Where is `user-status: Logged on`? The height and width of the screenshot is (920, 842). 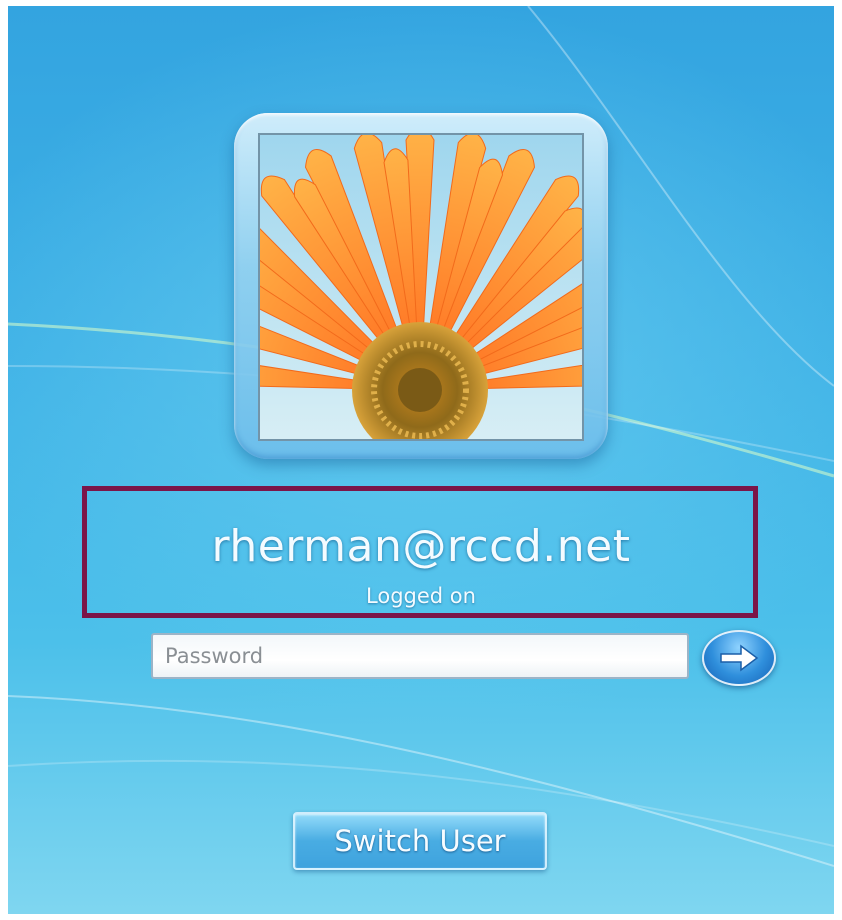
user-status: Logged on is located at coordinates (421, 596).